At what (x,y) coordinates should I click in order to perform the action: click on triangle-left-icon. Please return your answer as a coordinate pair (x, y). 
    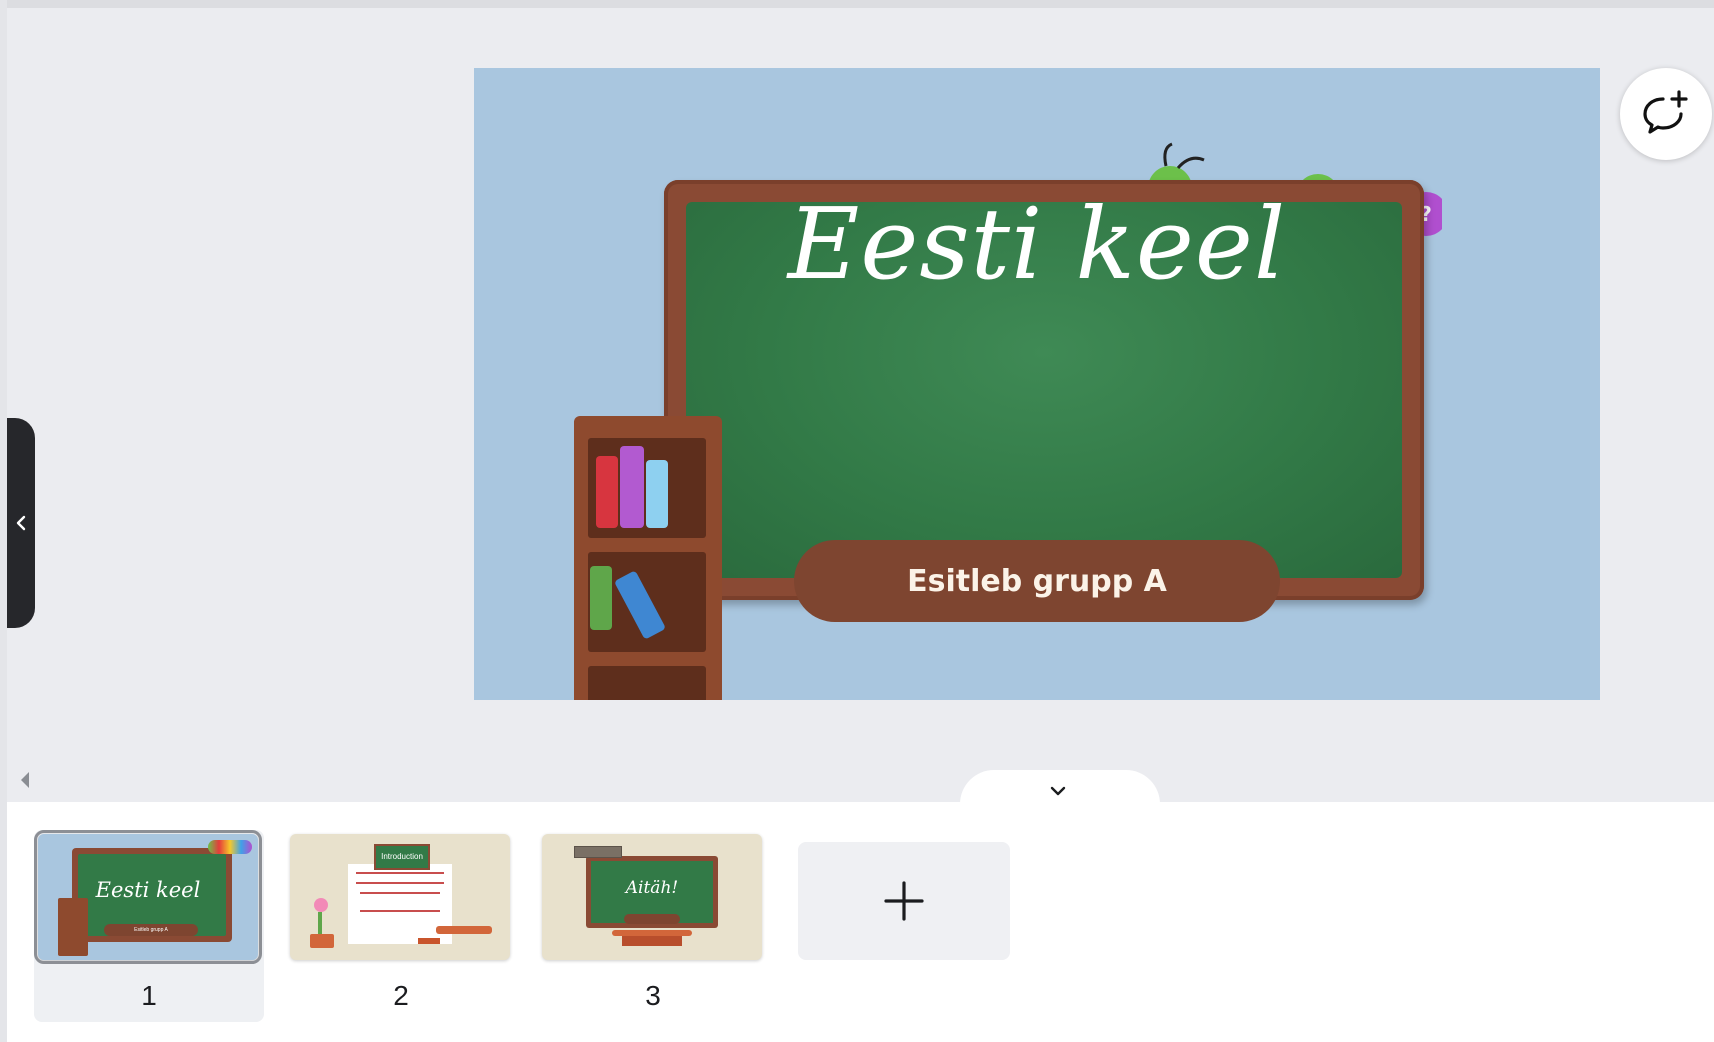
    Looking at the image, I should click on (25, 780).